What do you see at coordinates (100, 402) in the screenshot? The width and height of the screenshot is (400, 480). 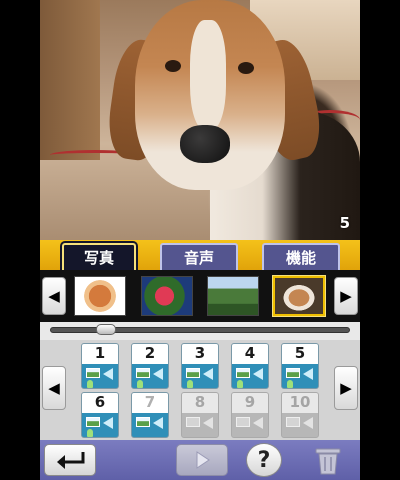 I see `slot-number: 6` at bounding box center [100, 402].